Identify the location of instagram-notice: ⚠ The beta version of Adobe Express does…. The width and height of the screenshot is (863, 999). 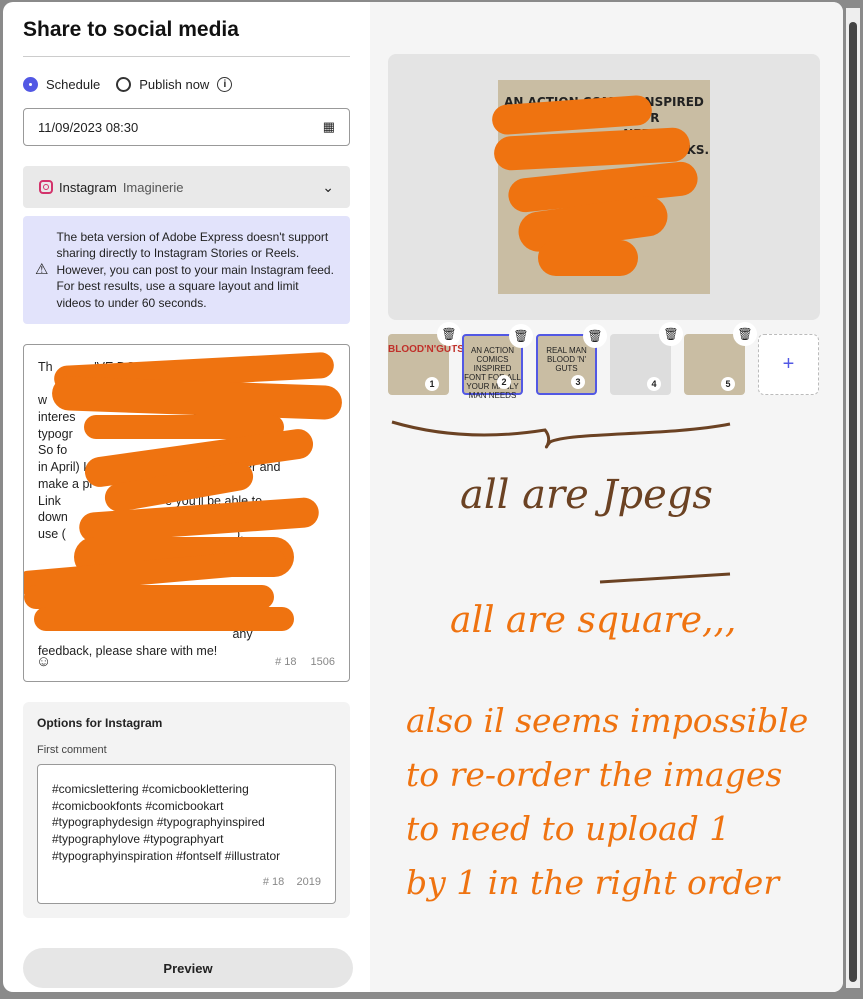
(186, 270).